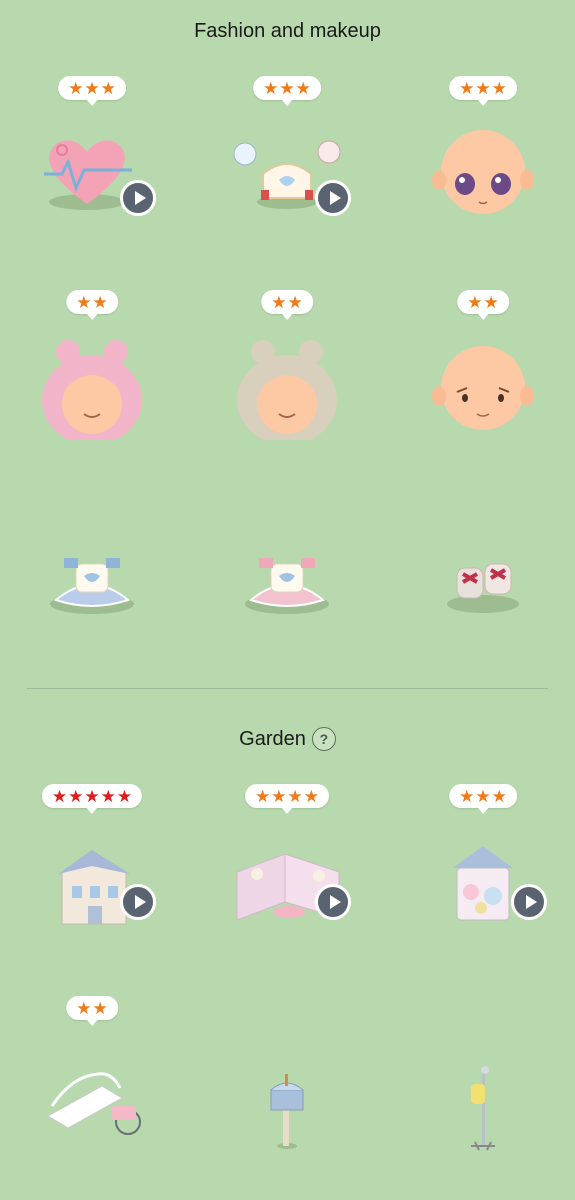 This screenshot has height=1200, width=575. I want to click on item-bench-wheelchair: ★ ★, so click(92, 1096).